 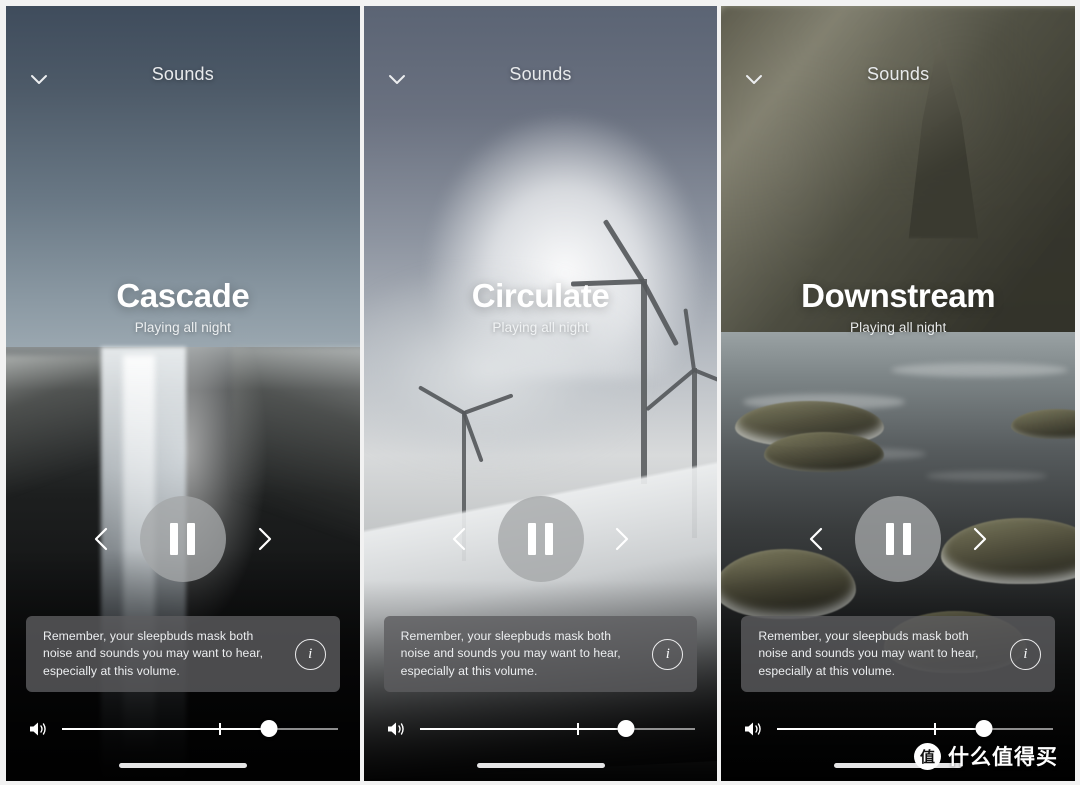 I want to click on track-info: Downstream Playing all night, so click(x=898, y=306).